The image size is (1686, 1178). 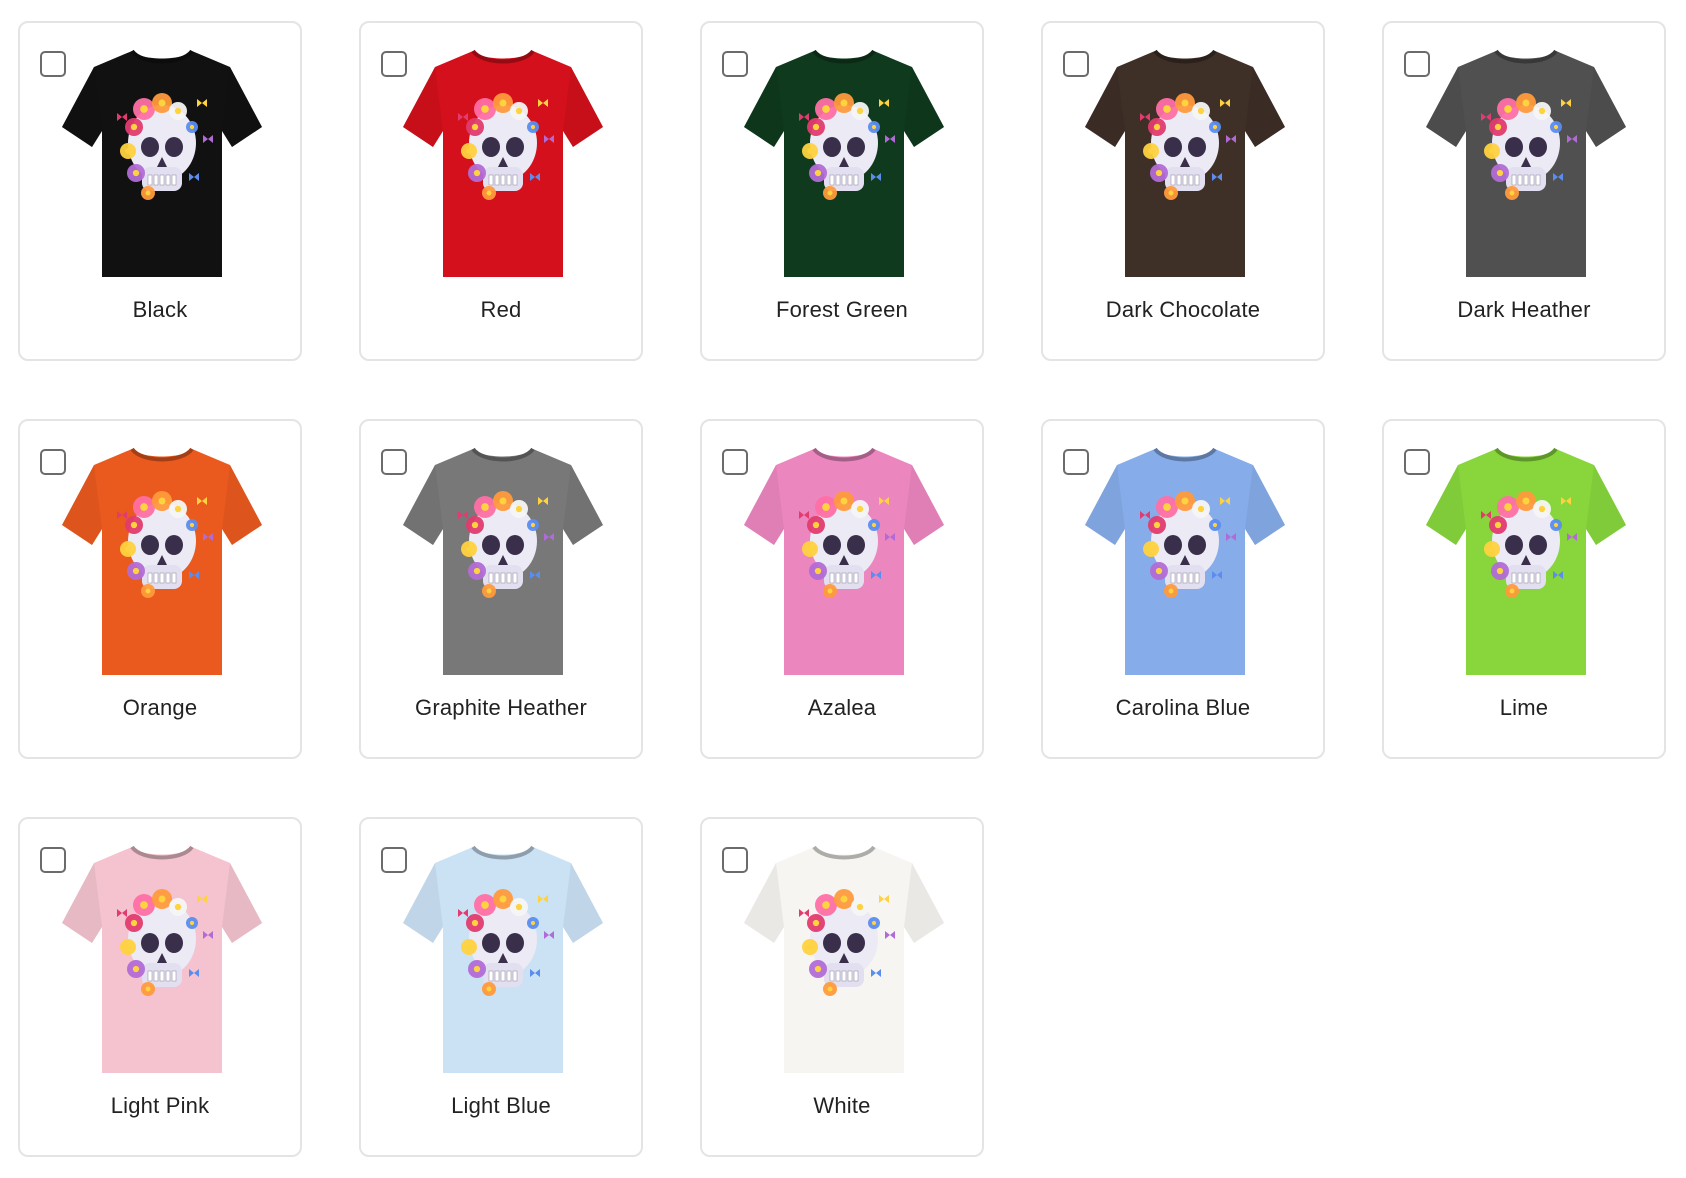 I want to click on color-option-card: Light Blue, so click(x=501, y=987).